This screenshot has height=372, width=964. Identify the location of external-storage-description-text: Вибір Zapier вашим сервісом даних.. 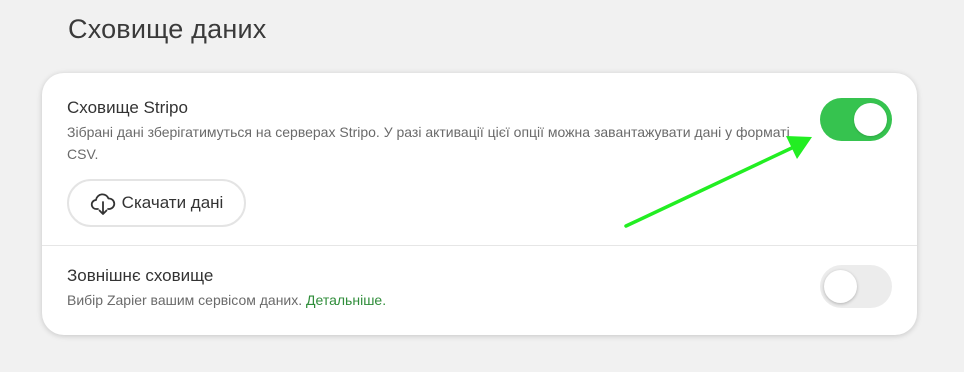
(185, 300).